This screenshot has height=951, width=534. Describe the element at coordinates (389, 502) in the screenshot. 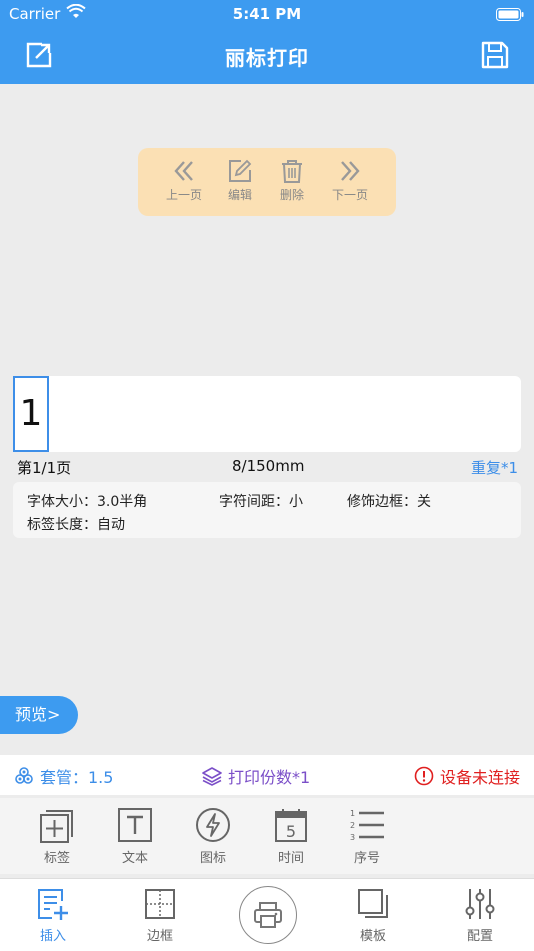

I see `border-property: 修饰边框：关` at that location.